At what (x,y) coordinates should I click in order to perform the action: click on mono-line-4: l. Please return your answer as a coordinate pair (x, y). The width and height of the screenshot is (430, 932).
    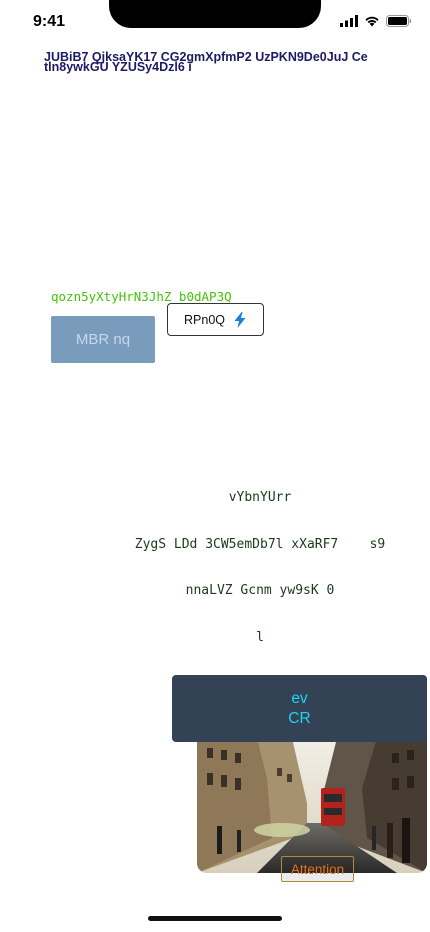
    Looking at the image, I should click on (260, 637).